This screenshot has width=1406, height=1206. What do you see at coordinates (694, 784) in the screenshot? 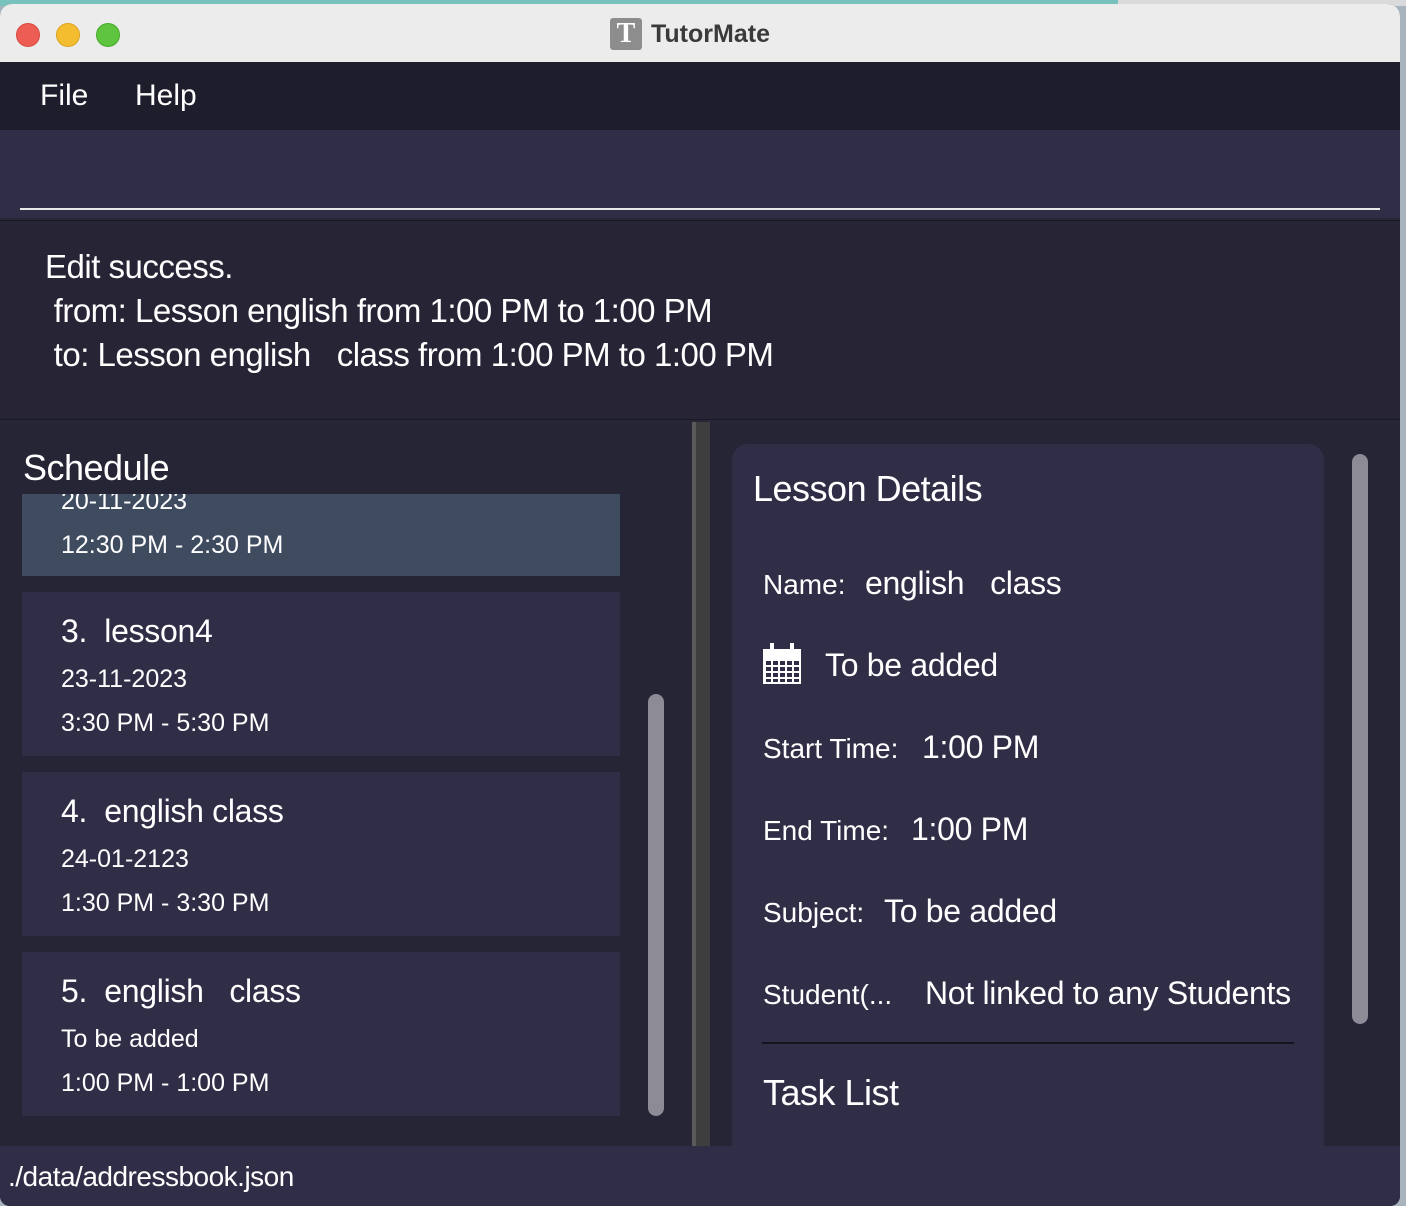
I see `split-pane-divider-edge` at bounding box center [694, 784].